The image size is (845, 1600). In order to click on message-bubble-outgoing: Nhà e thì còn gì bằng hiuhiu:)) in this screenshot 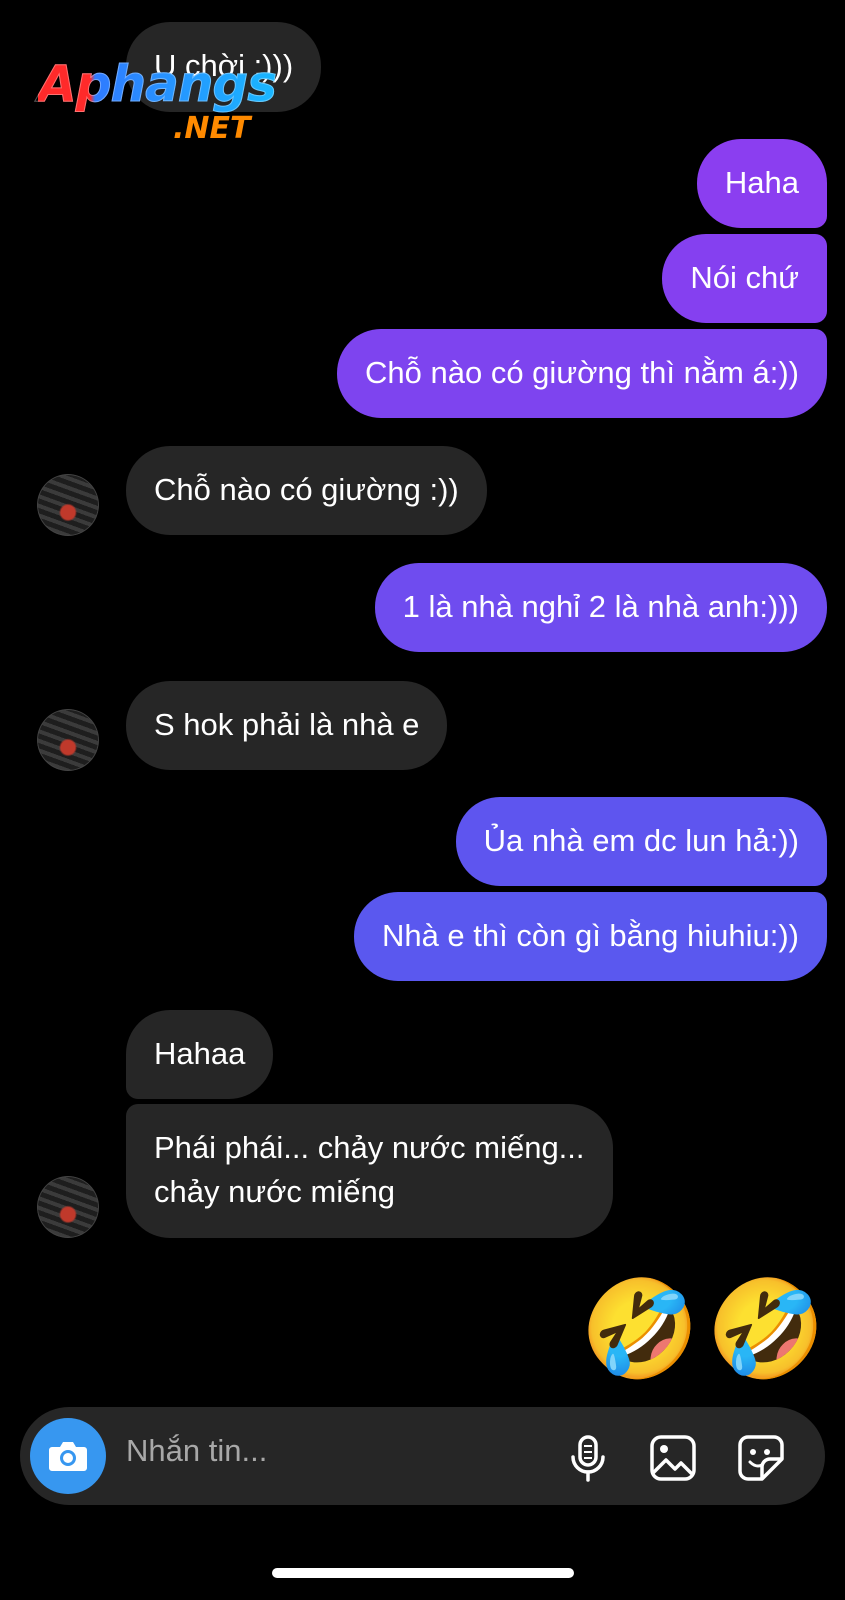, I will do `click(590, 936)`.